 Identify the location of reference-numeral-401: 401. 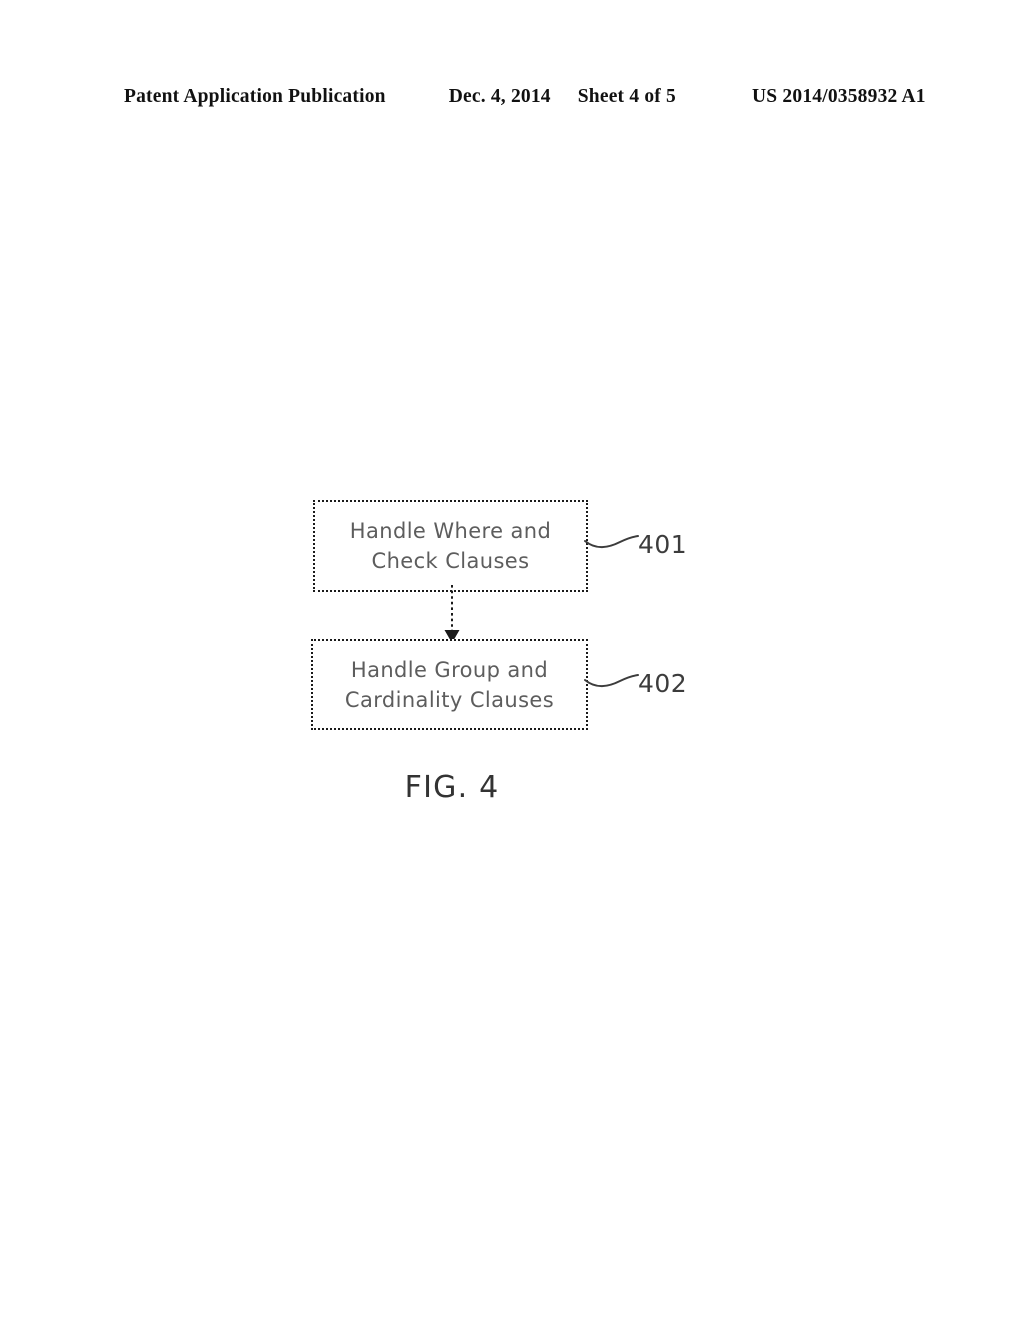
(663, 544).